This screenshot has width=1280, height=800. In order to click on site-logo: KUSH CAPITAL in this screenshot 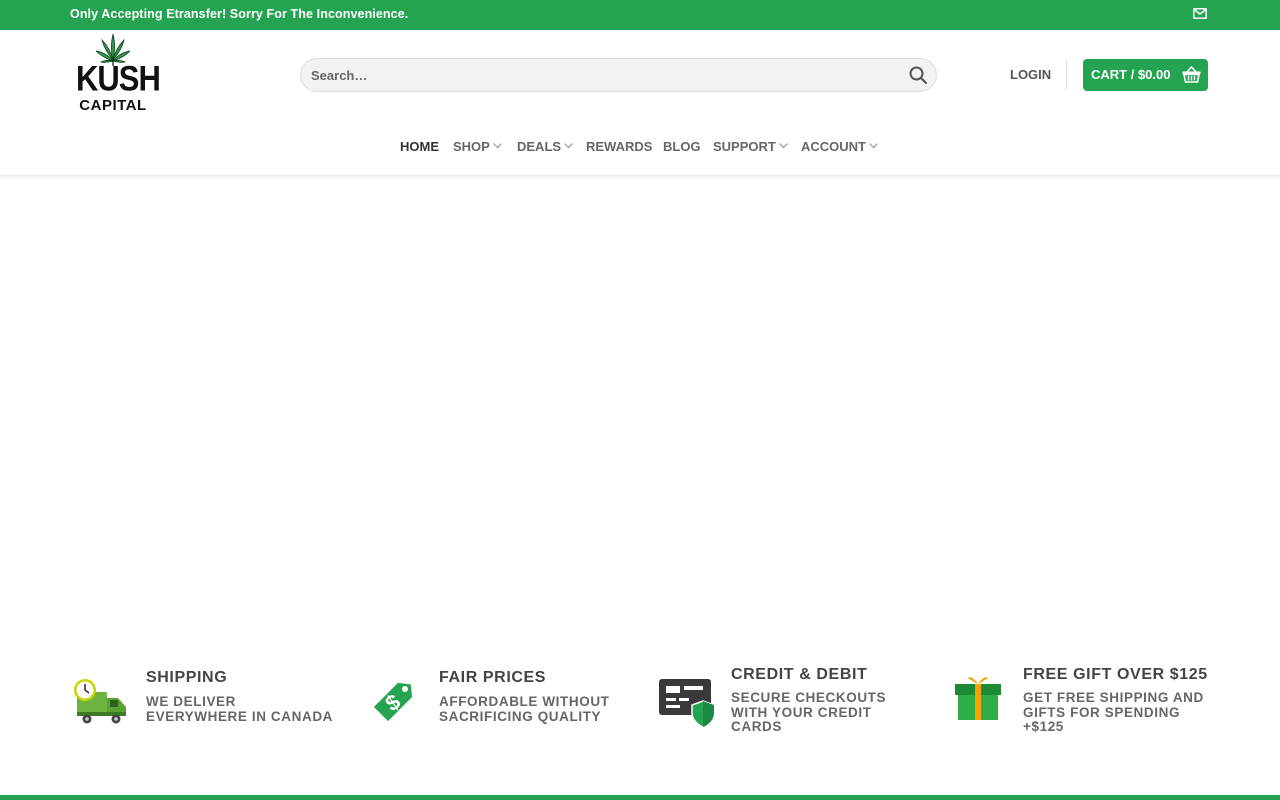, I will do `click(118, 76)`.